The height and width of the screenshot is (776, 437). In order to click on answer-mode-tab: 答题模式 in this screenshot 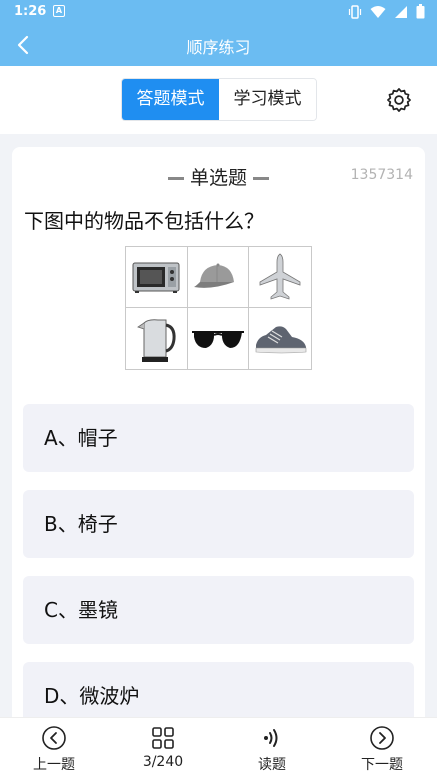, I will do `click(170, 99)`.